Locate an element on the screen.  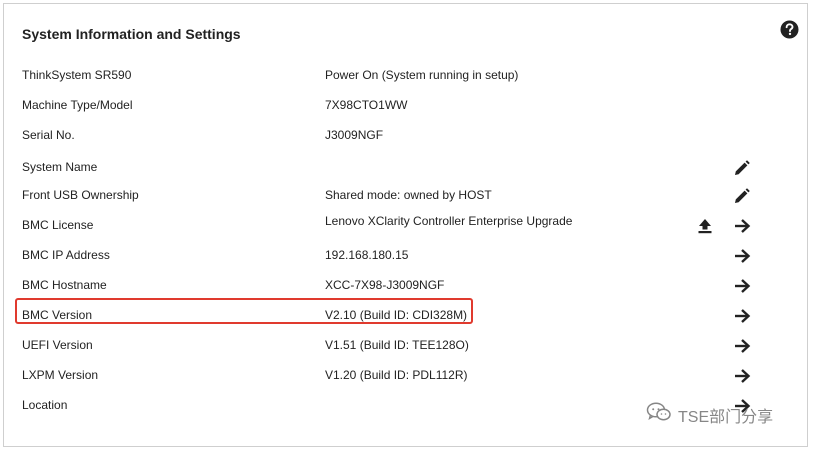
row-value: 7X98CTO1WW is located at coordinates (366, 105).